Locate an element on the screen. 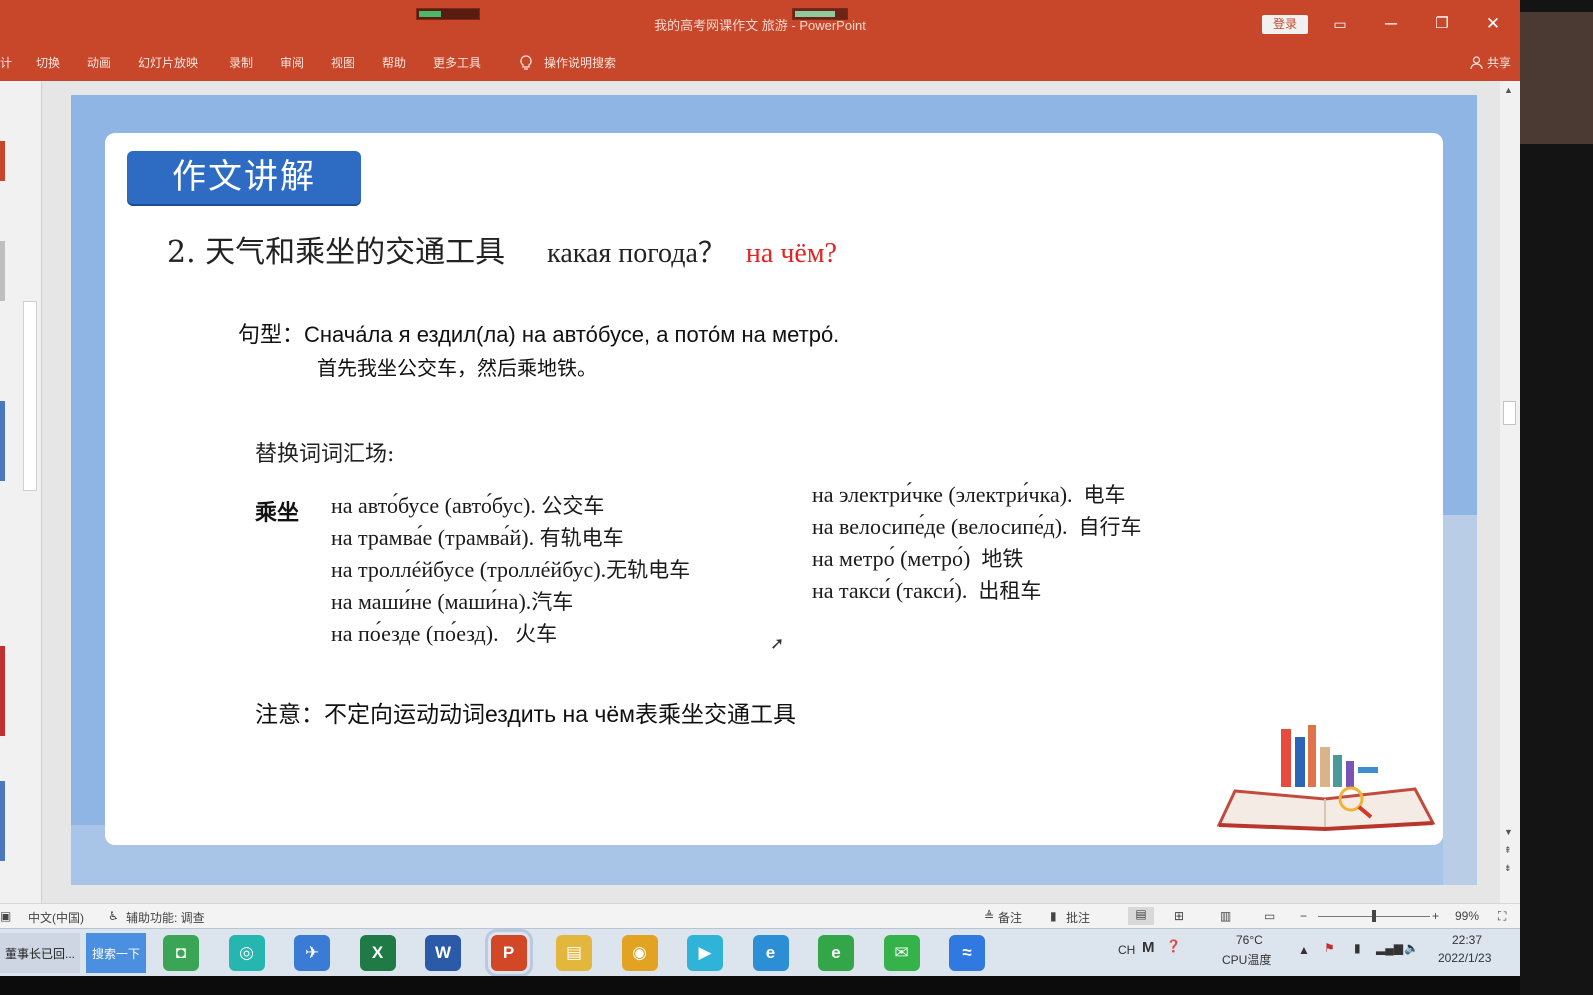 The height and width of the screenshot is (995, 1593). title-bar: 我的高考网课作文 旅游 - PowerPoint 登录 ▭ ─ ❐ ✕ is located at coordinates (760, 22).